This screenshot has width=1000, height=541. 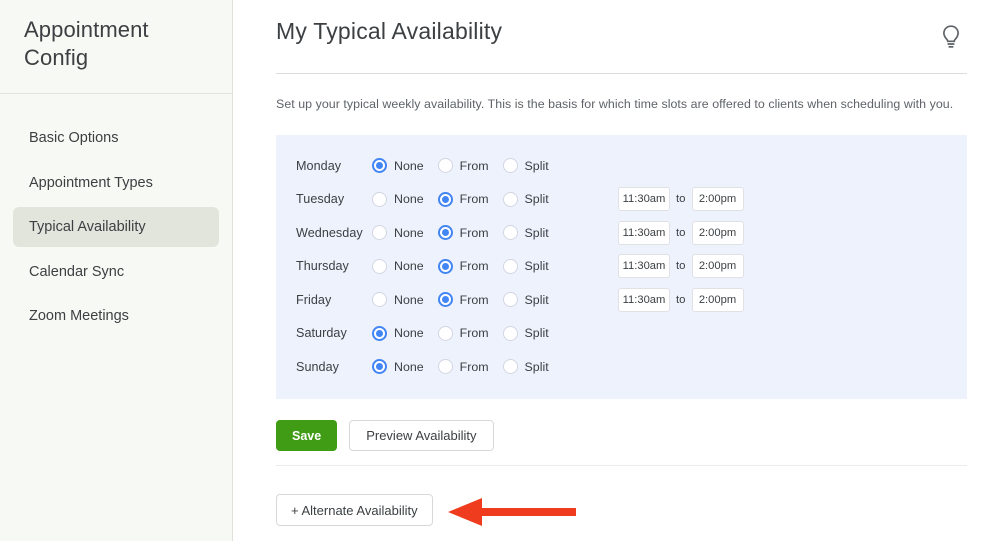 I want to click on page-header: My Typical Availability, so click(x=621, y=26).